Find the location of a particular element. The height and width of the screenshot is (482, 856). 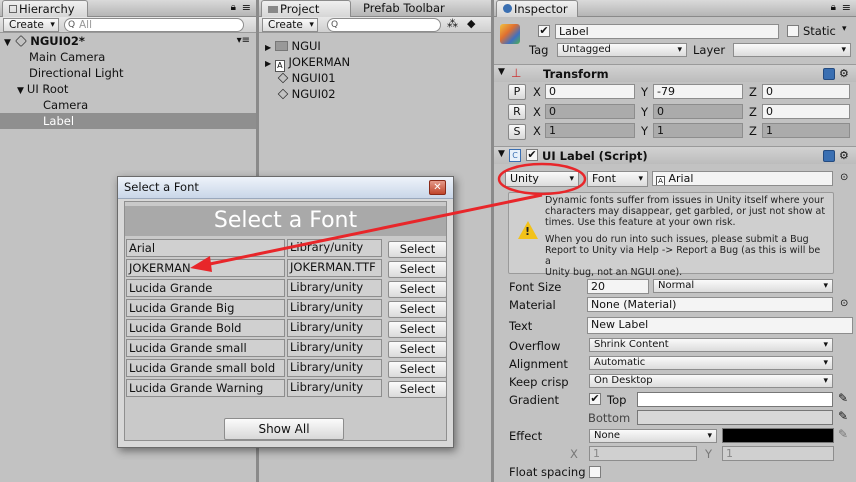

hierarchy-item-camera: Camera is located at coordinates (128, 105).